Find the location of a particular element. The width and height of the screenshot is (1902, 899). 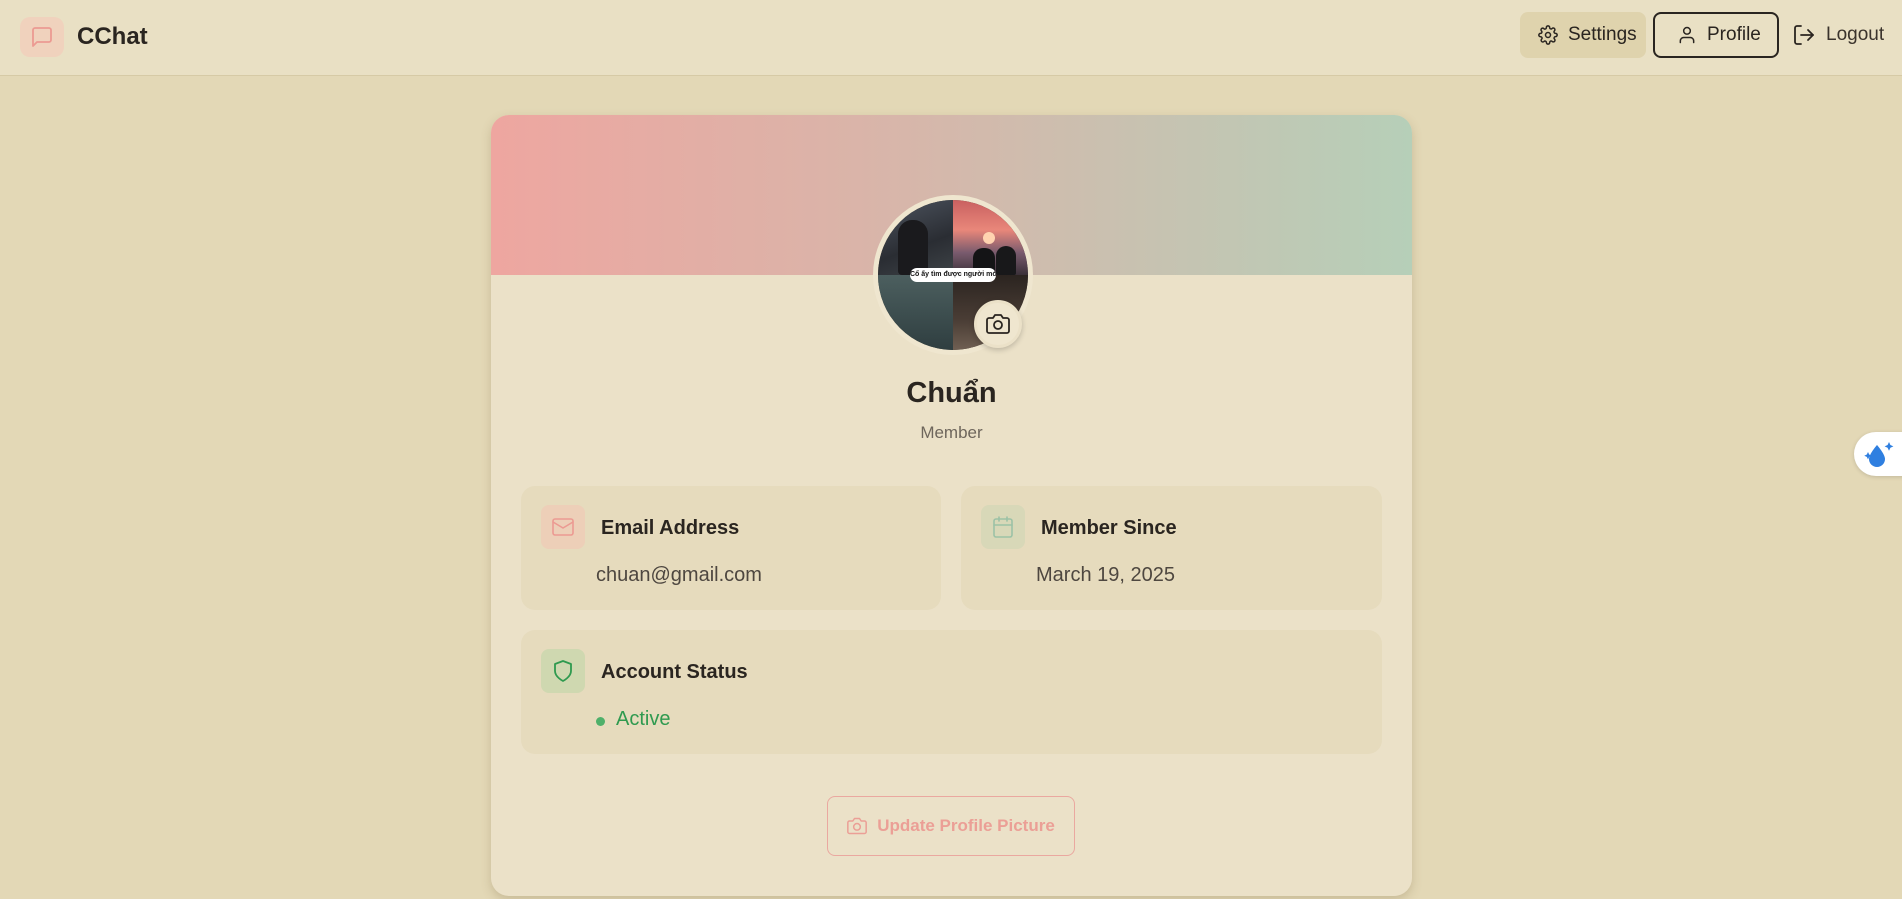

account-status-title: Account Status is located at coordinates (674, 672).